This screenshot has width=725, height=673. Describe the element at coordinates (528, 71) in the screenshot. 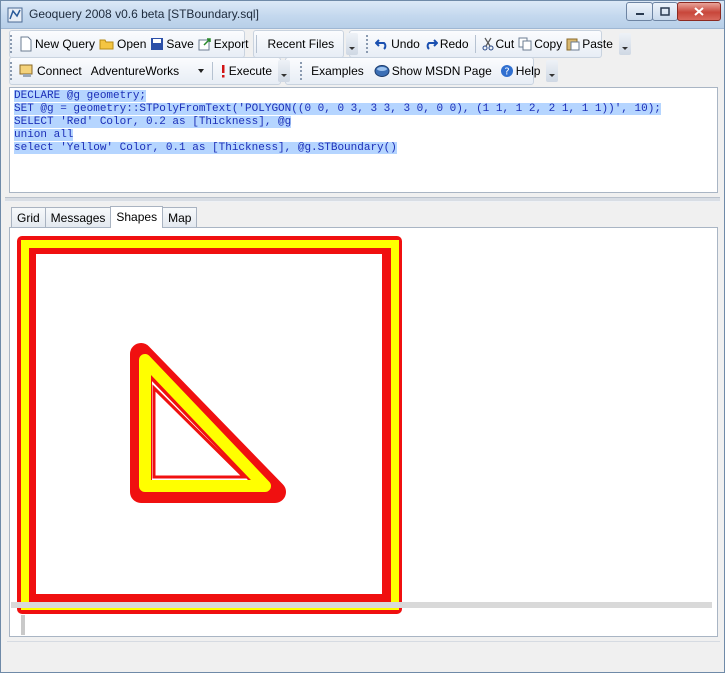

I see `help-label: Help` at that location.